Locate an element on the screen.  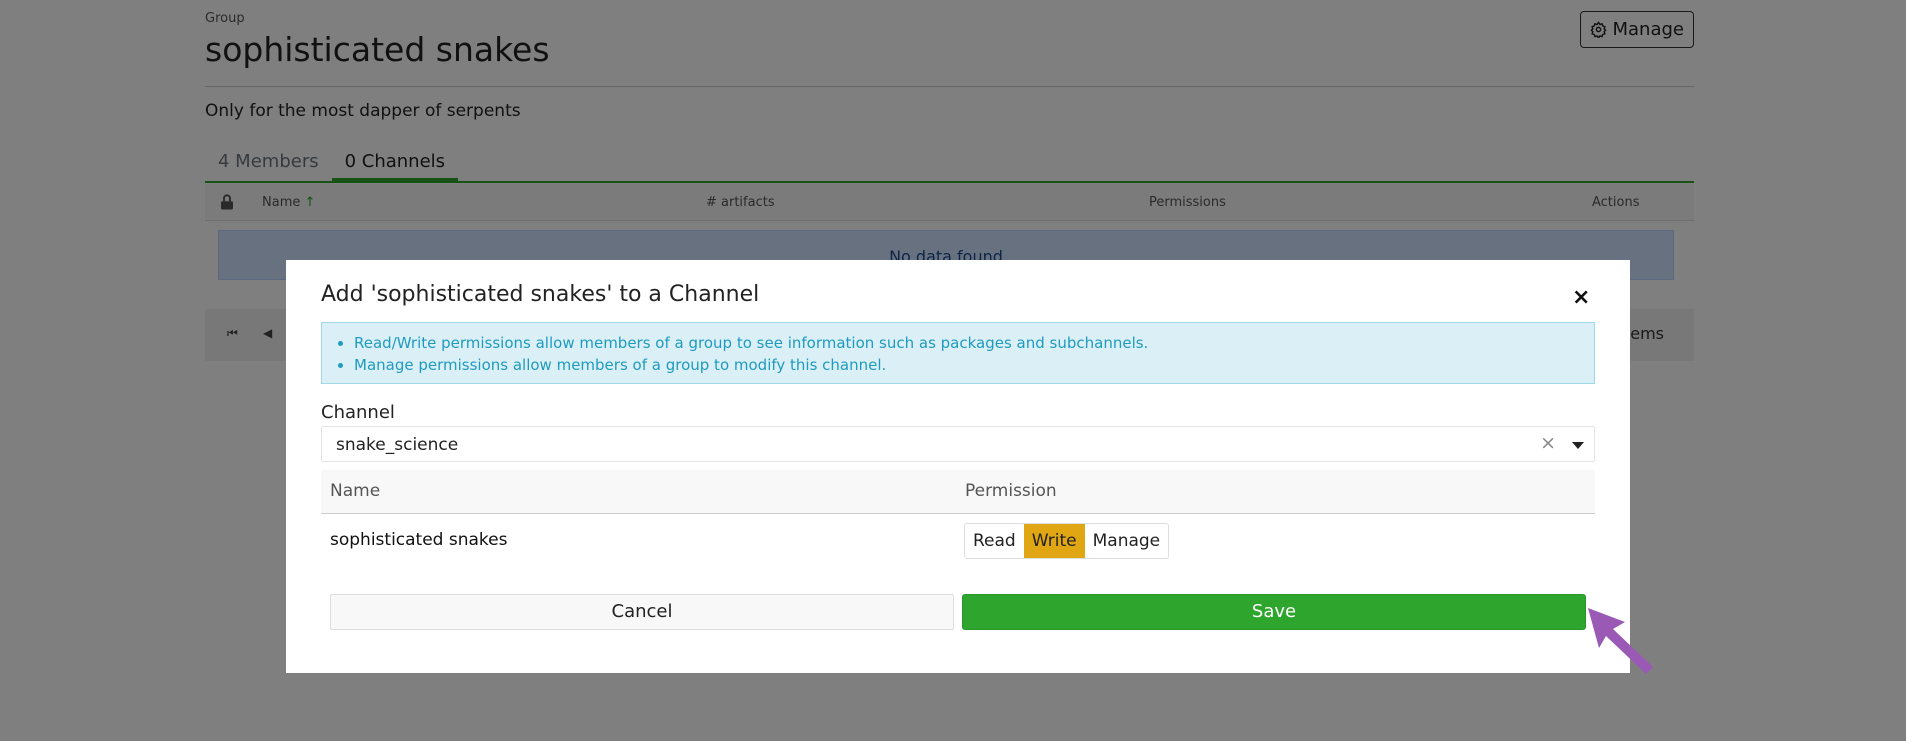
permission-table-header: Name Permission is located at coordinates (958, 492).